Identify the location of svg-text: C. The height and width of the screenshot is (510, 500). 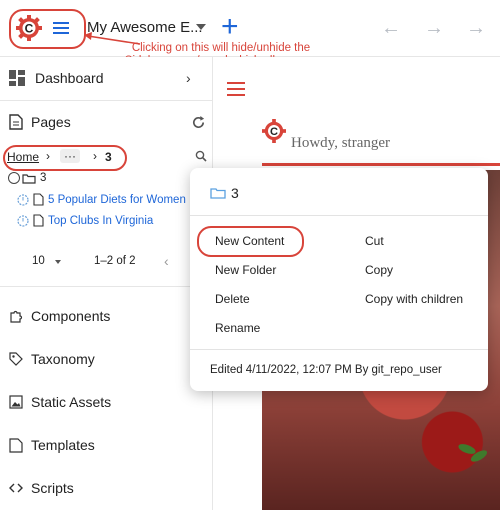
(274, 132).